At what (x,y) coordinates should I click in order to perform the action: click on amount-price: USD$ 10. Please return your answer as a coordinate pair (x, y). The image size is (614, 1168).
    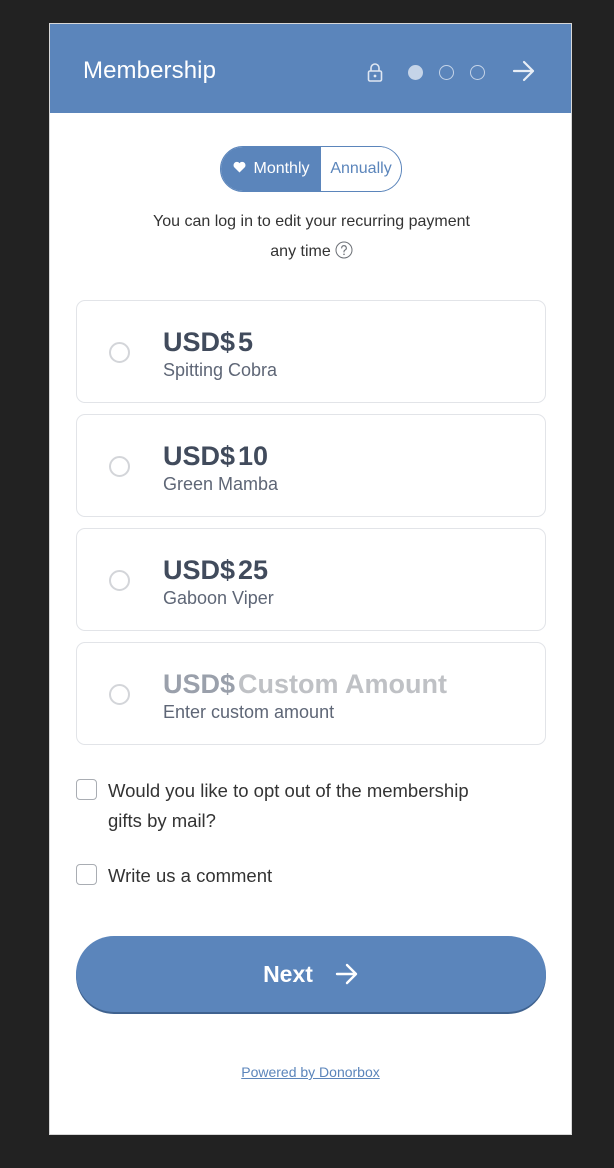
    Looking at the image, I should click on (215, 456).